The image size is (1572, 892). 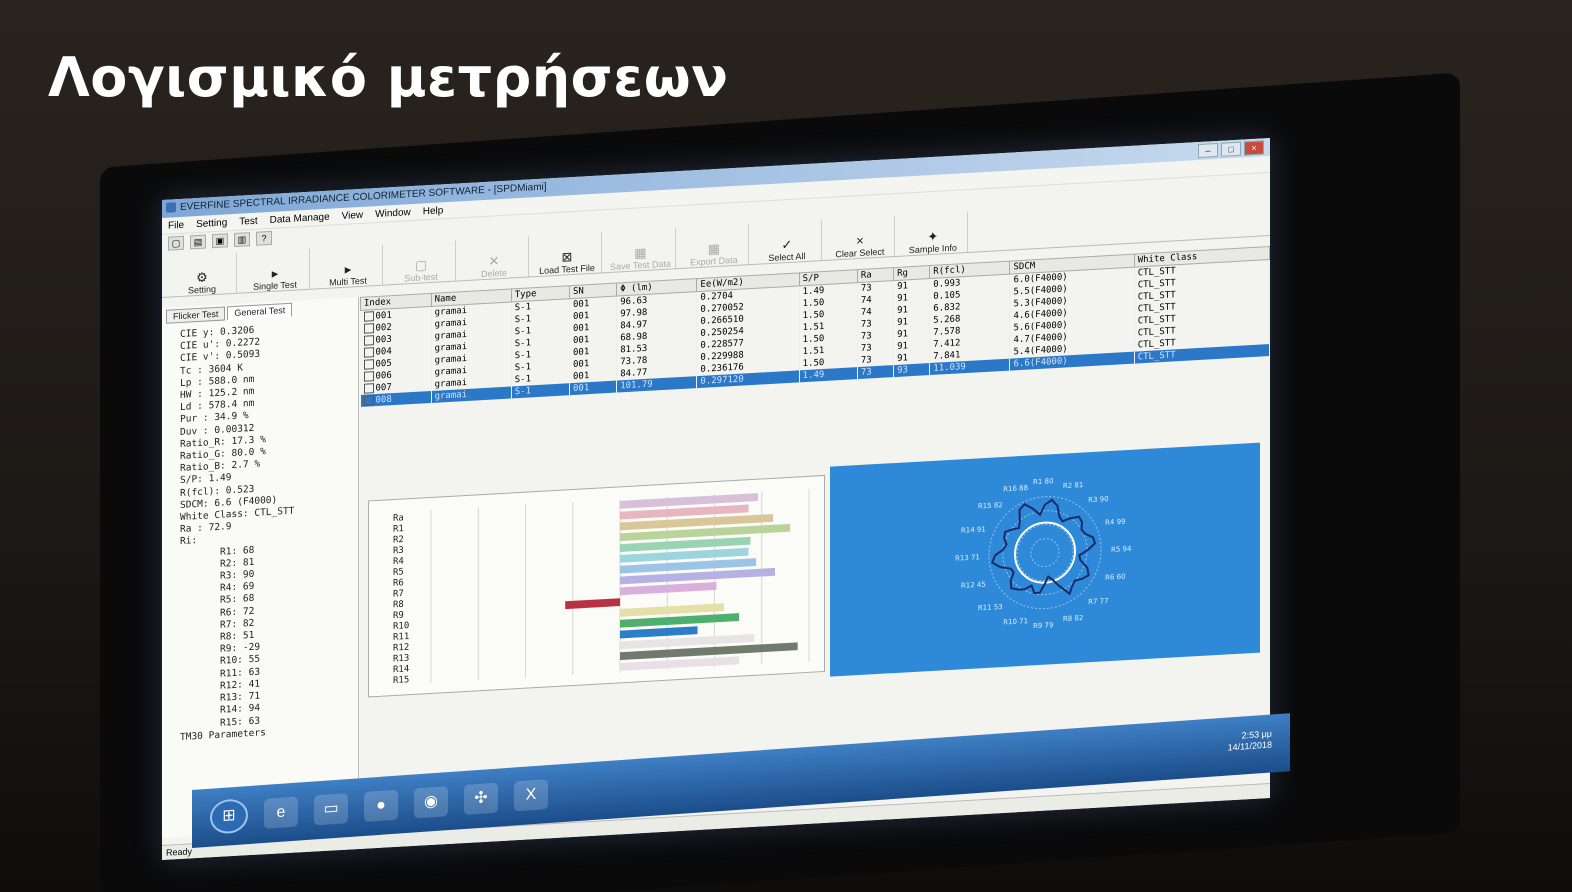 What do you see at coordinates (176, 243) in the screenshot?
I see `new-file-icon: ▢` at bounding box center [176, 243].